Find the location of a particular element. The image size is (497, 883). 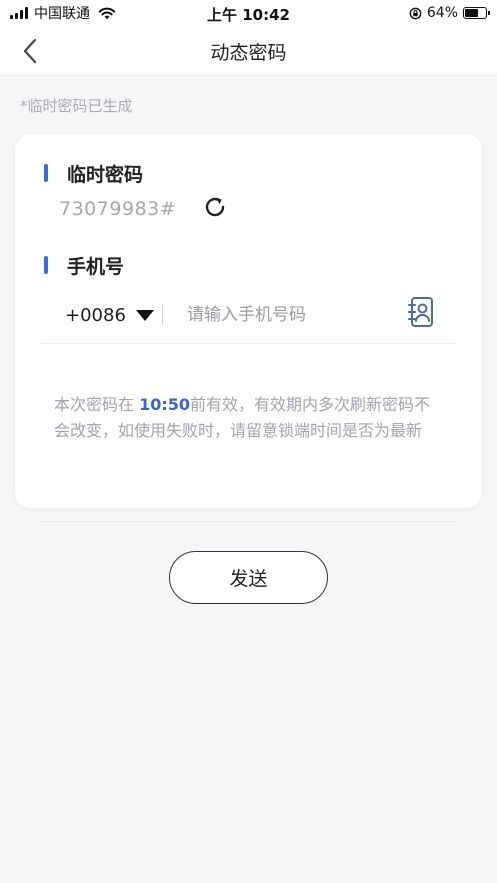

temp-password-value: 73079983# is located at coordinates (118, 209).